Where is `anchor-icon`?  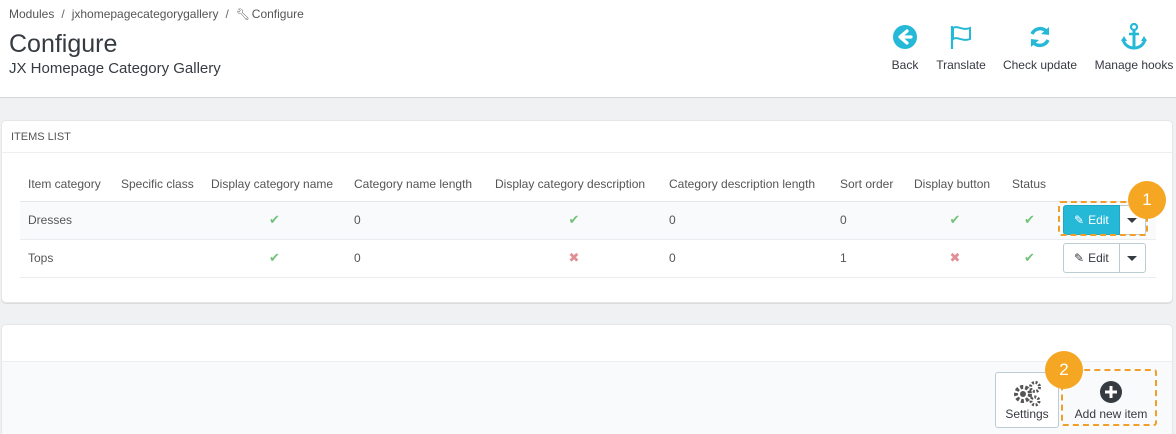
anchor-icon is located at coordinates (1134, 36).